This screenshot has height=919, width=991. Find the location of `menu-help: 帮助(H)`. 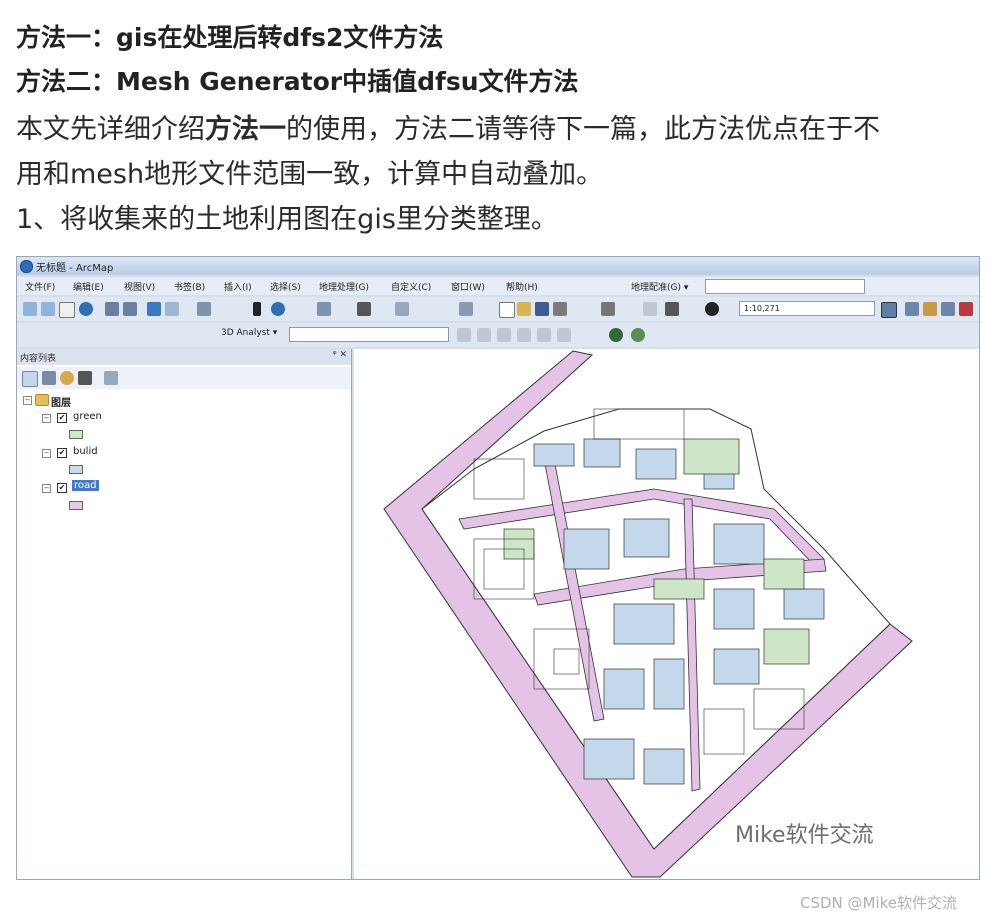

menu-help: 帮助(H) is located at coordinates (522, 286).